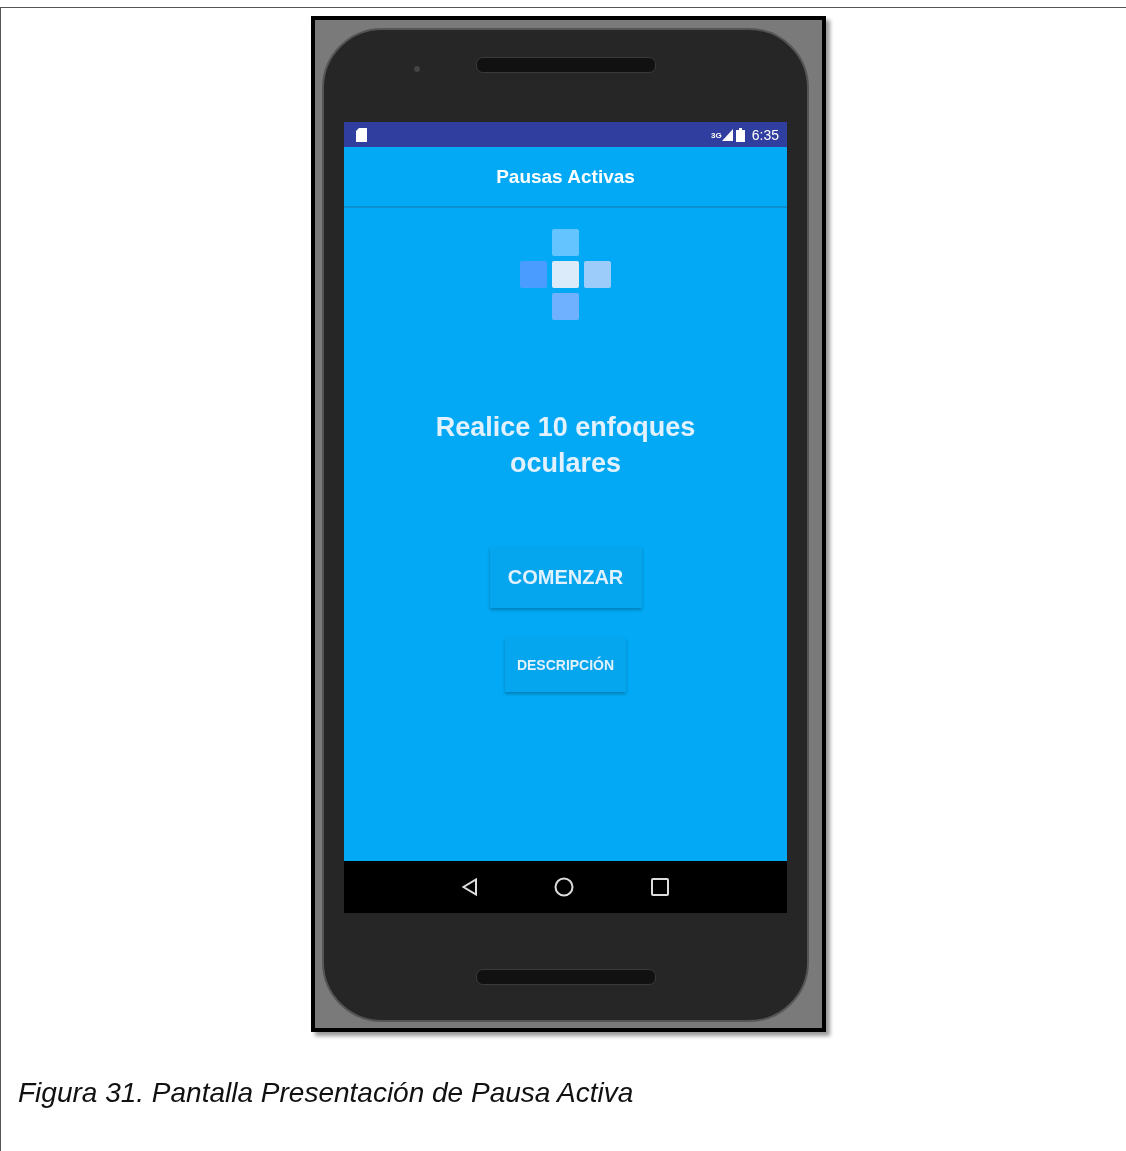  Describe the element at coordinates (565, 445) in the screenshot. I see `instruction-text: Realice 10 enfoques oculares` at that location.